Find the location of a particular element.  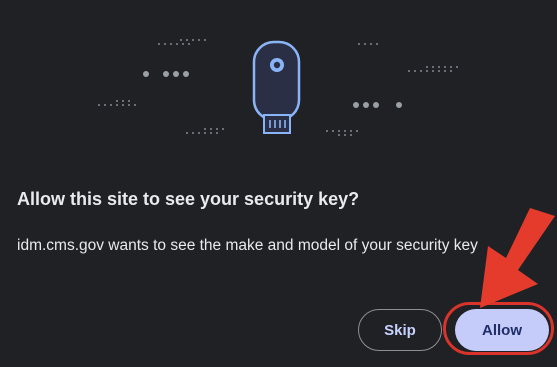

annotation-arrow-icon is located at coordinates (517, 258).